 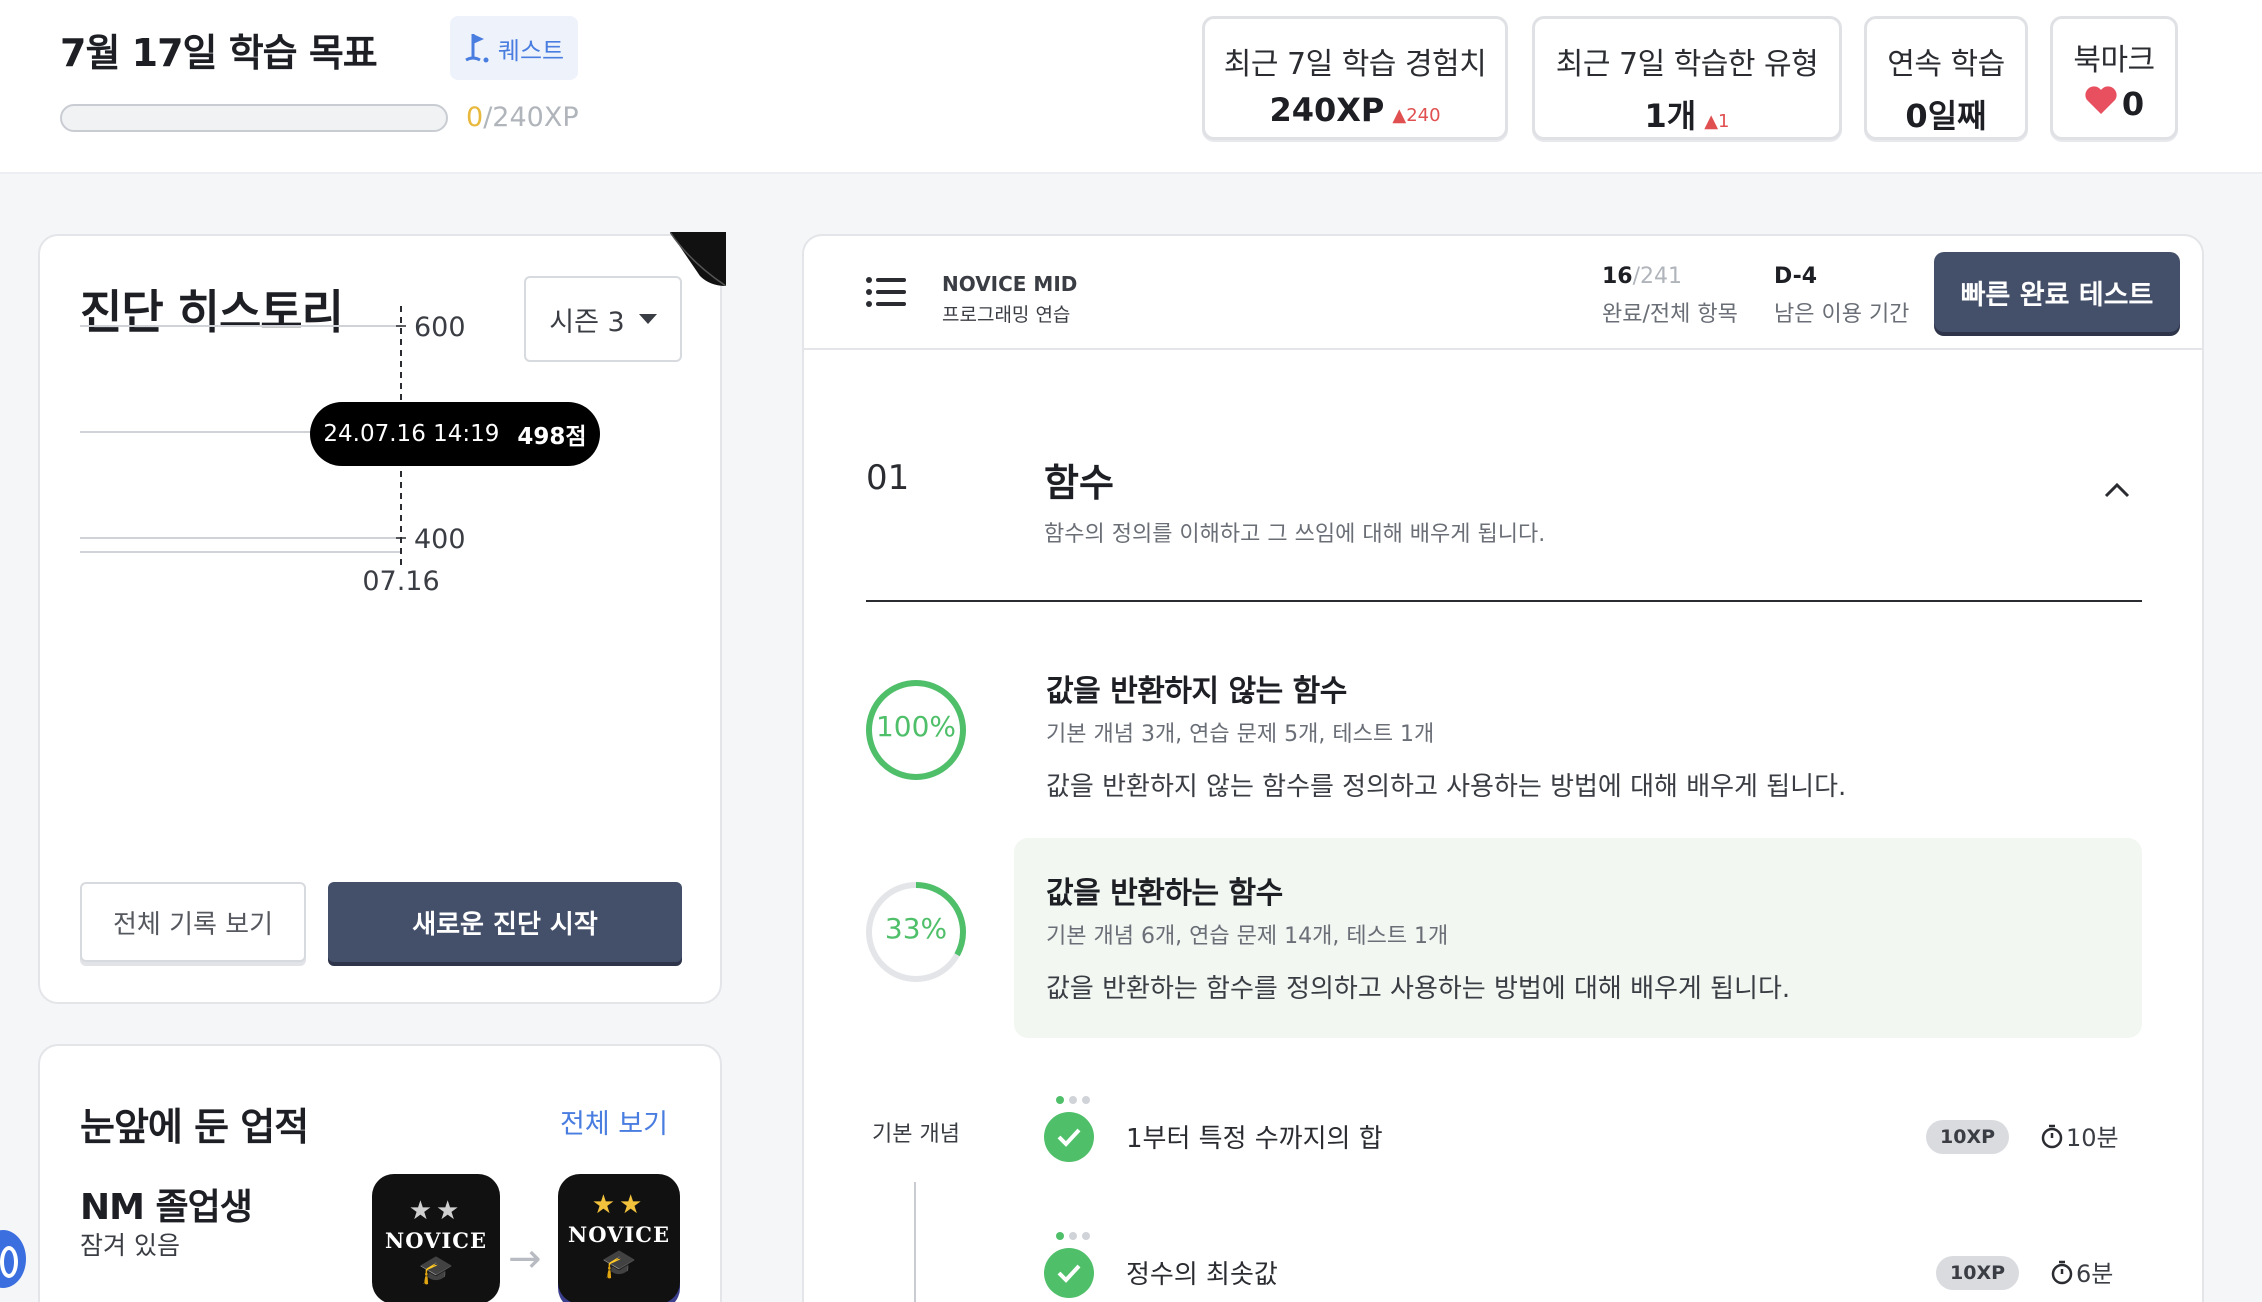 I want to click on chapter-number: 01, so click(x=888, y=478).